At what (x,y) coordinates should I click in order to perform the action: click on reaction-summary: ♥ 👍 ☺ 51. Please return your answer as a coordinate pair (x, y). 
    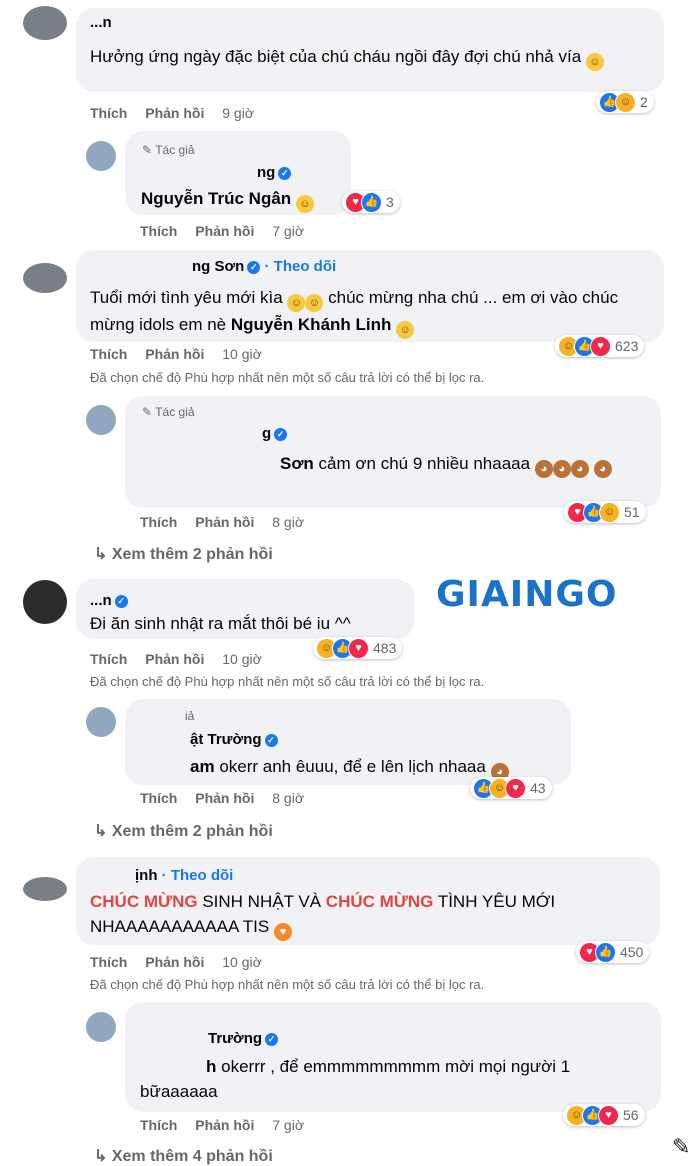
    Looking at the image, I should click on (605, 512).